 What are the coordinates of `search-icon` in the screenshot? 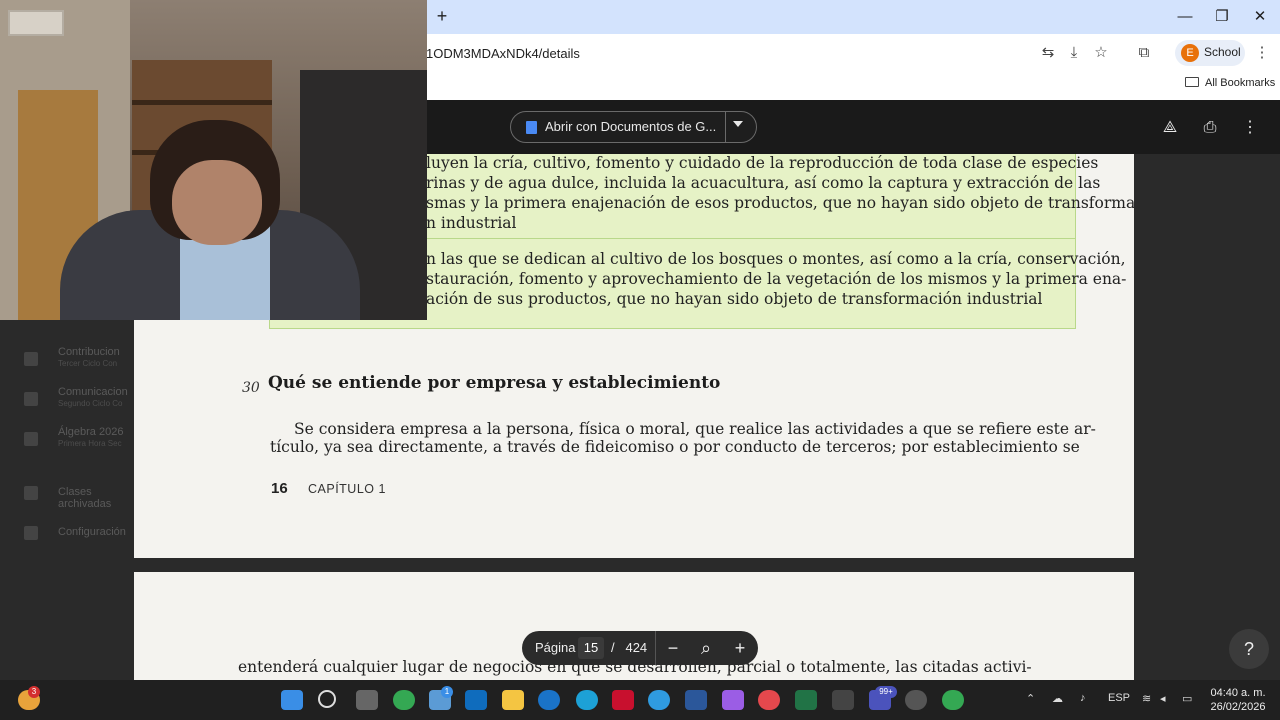 It's located at (327, 699).